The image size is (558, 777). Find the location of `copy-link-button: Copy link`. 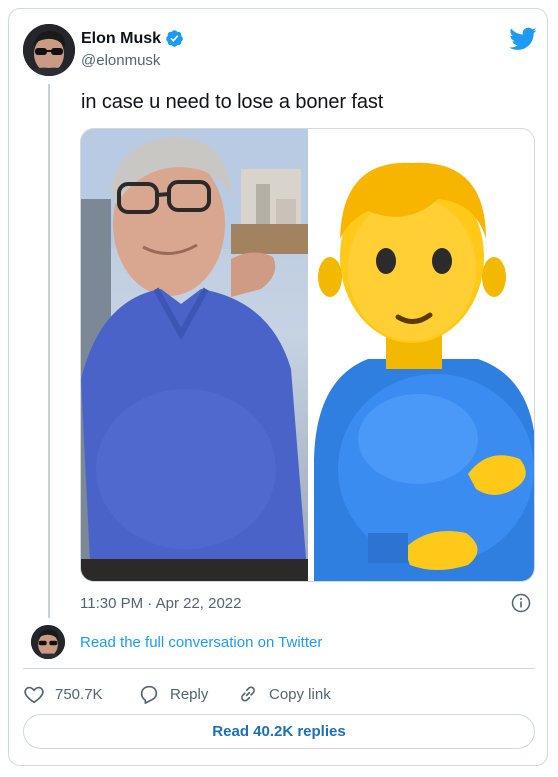

copy-link-button: Copy link is located at coordinates (284, 694).